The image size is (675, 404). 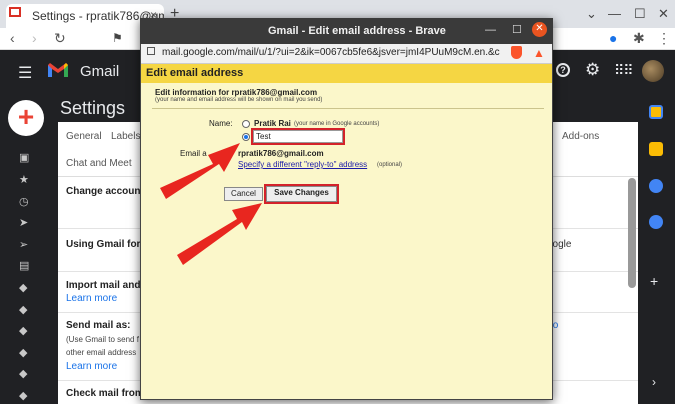 I want to click on name-label: Name:, so click(x=221, y=123).